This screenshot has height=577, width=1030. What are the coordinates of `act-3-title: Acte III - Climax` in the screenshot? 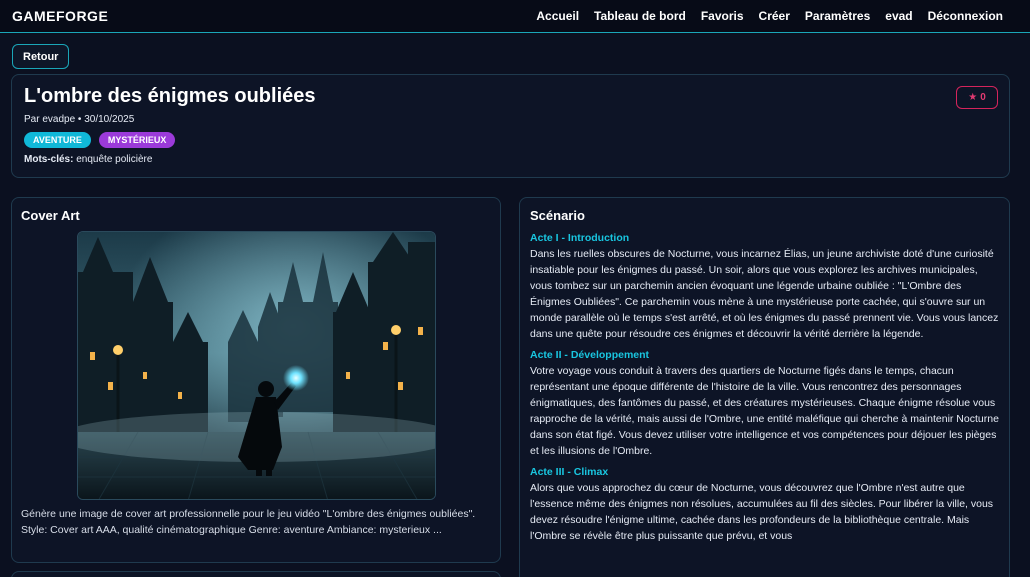 It's located at (569, 472).